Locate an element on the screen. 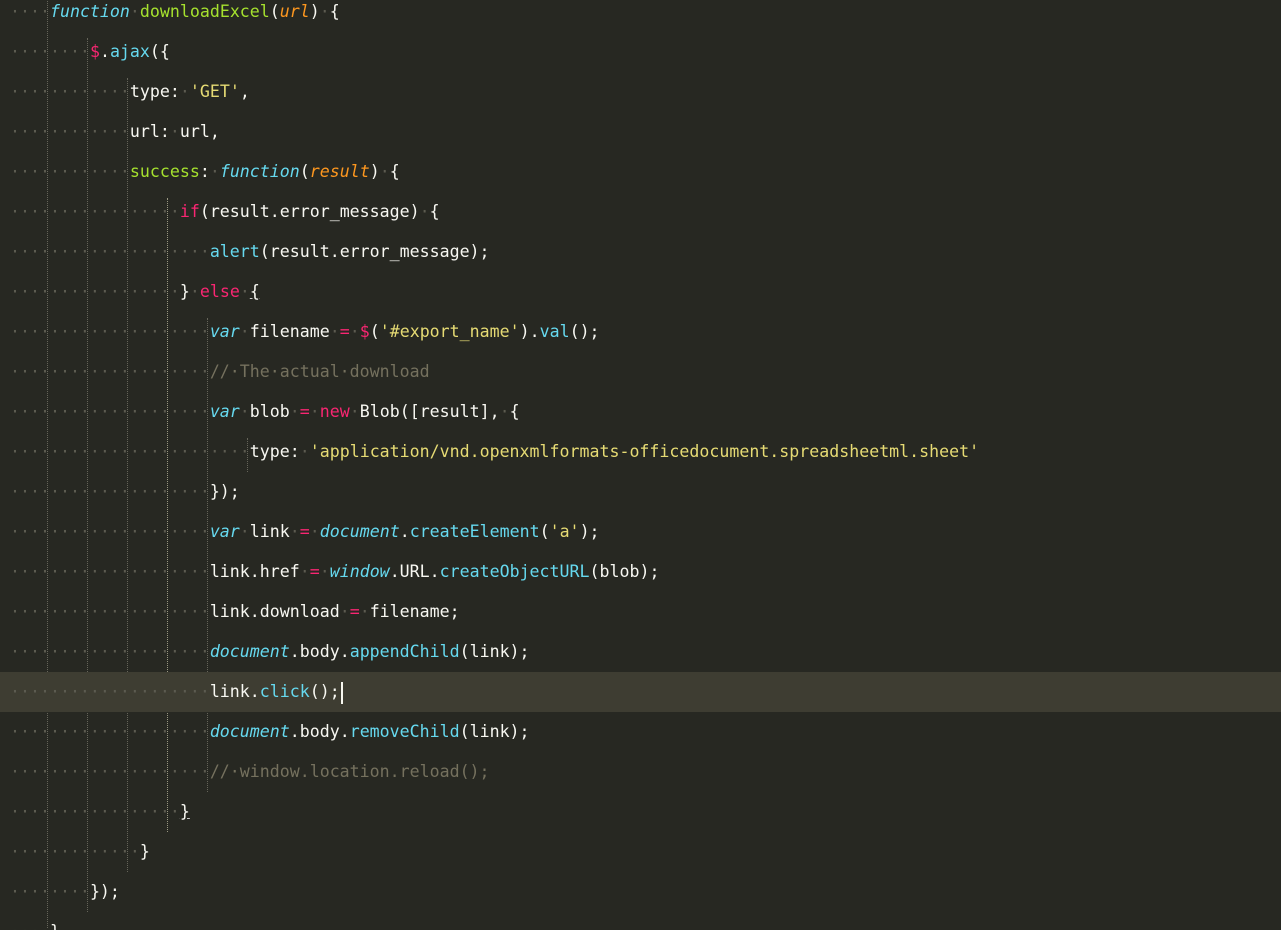 The height and width of the screenshot is (930, 1281). code-token: function is located at coordinates (89, 11).